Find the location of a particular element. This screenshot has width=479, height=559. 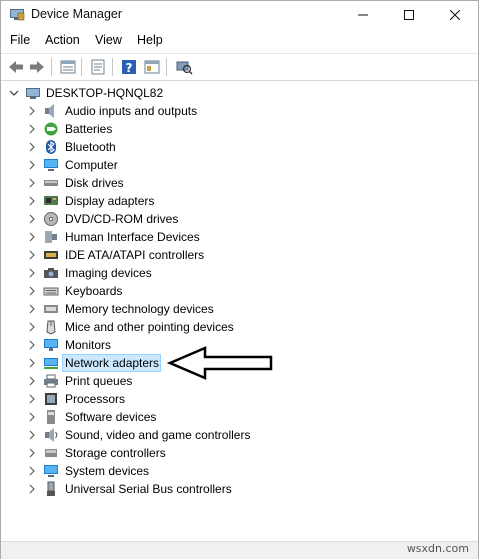

tree-node-sound-video-and-game-controllers: Sound, video and game controllers is located at coordinates (221, 435).